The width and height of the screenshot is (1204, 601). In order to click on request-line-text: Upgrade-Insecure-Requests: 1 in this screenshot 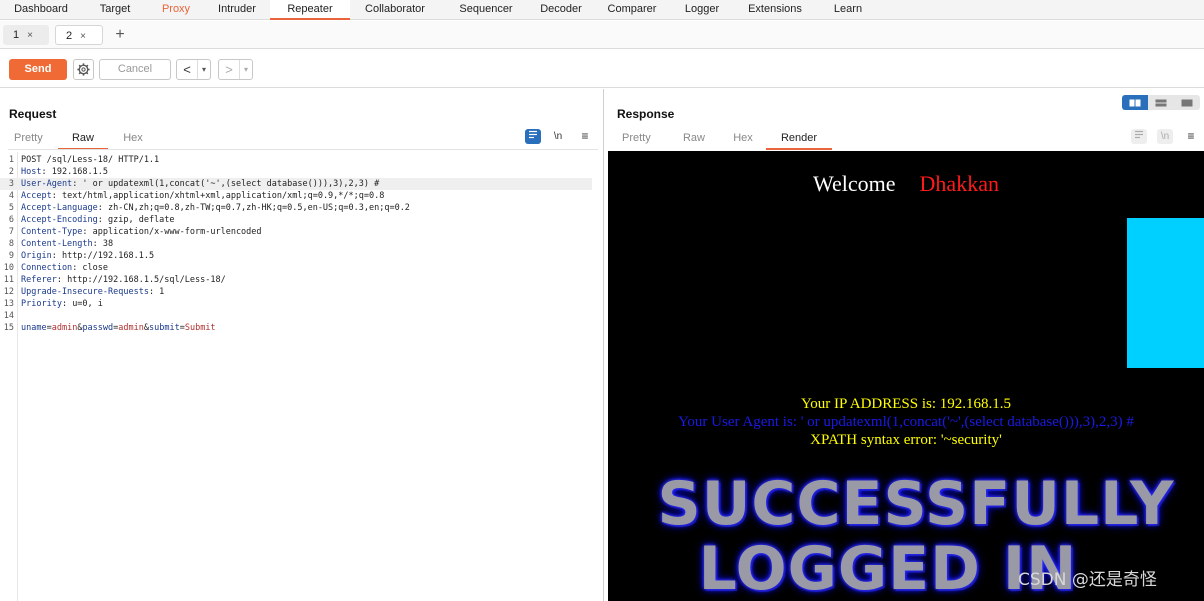, I will do `click(92, 292)`.